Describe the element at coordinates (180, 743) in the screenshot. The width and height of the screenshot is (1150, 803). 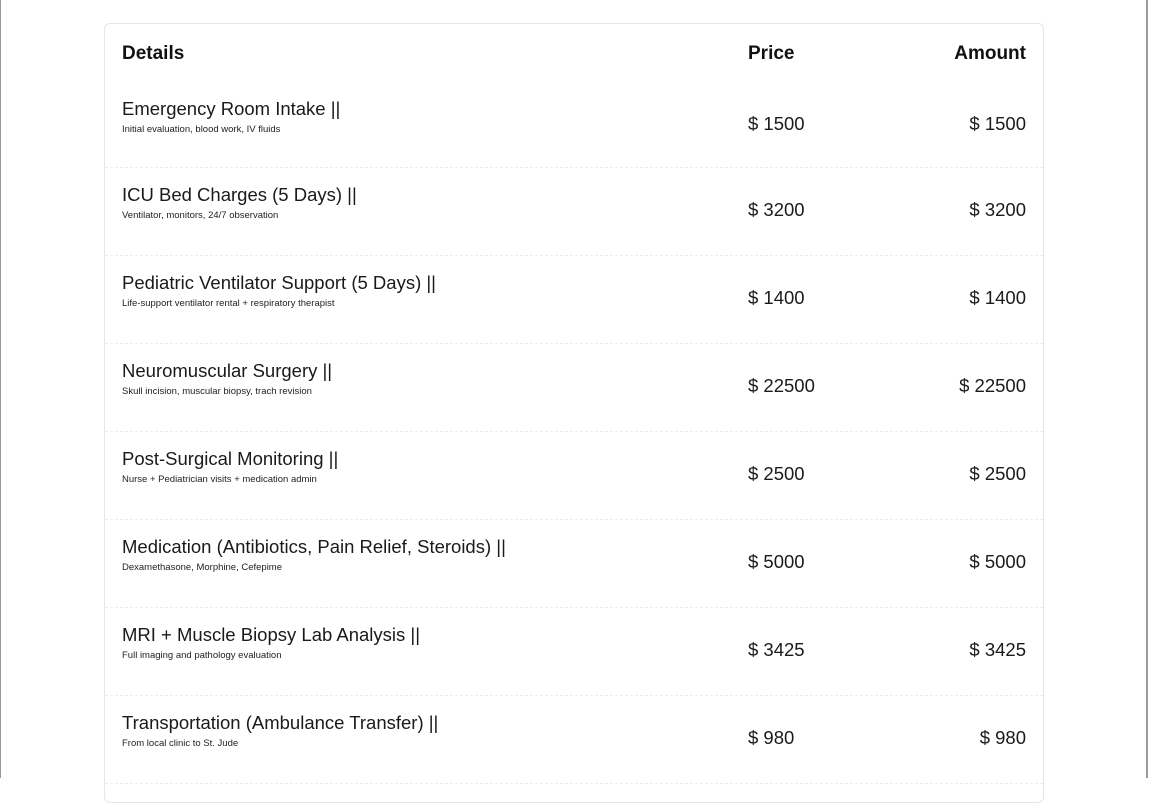
I see `item-description: From local clinic to St. Jude` at that location.